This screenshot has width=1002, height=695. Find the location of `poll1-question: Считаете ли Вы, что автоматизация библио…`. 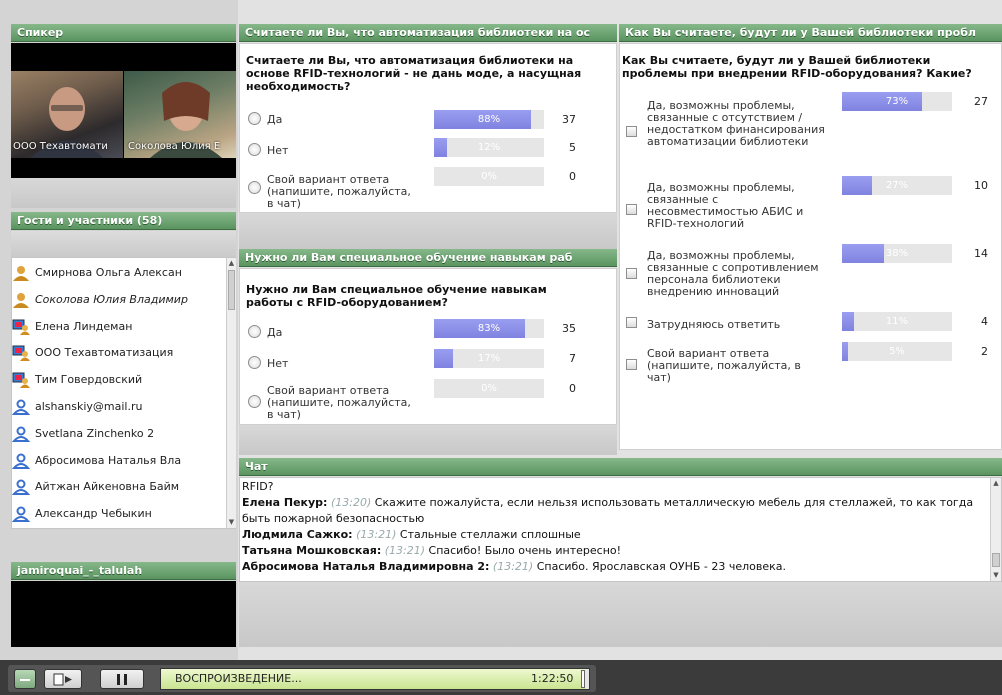

poll1-question: Считаете ли Вы, что автоматизация библио… is located at coordinates (414, 73).